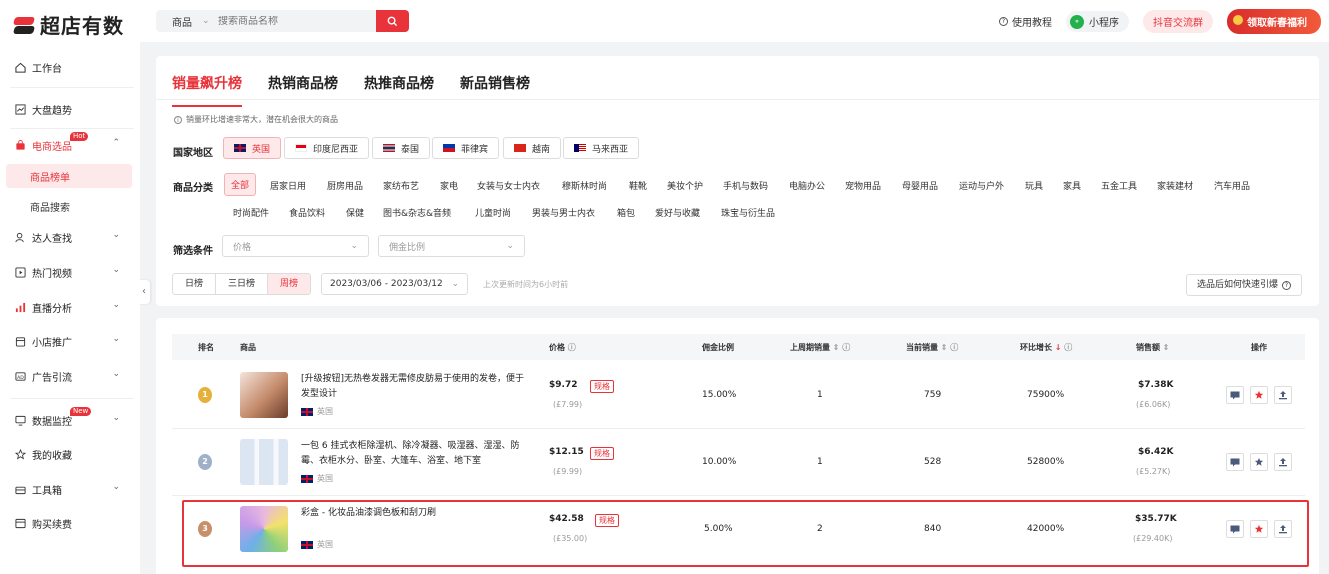 This screenshot has width=1329, height=574. What do you see at coordinates (69, 206) in the screenshot?
I see `sidebar-sub-product-search: 商品搜索` at bounding box center [69, 206].